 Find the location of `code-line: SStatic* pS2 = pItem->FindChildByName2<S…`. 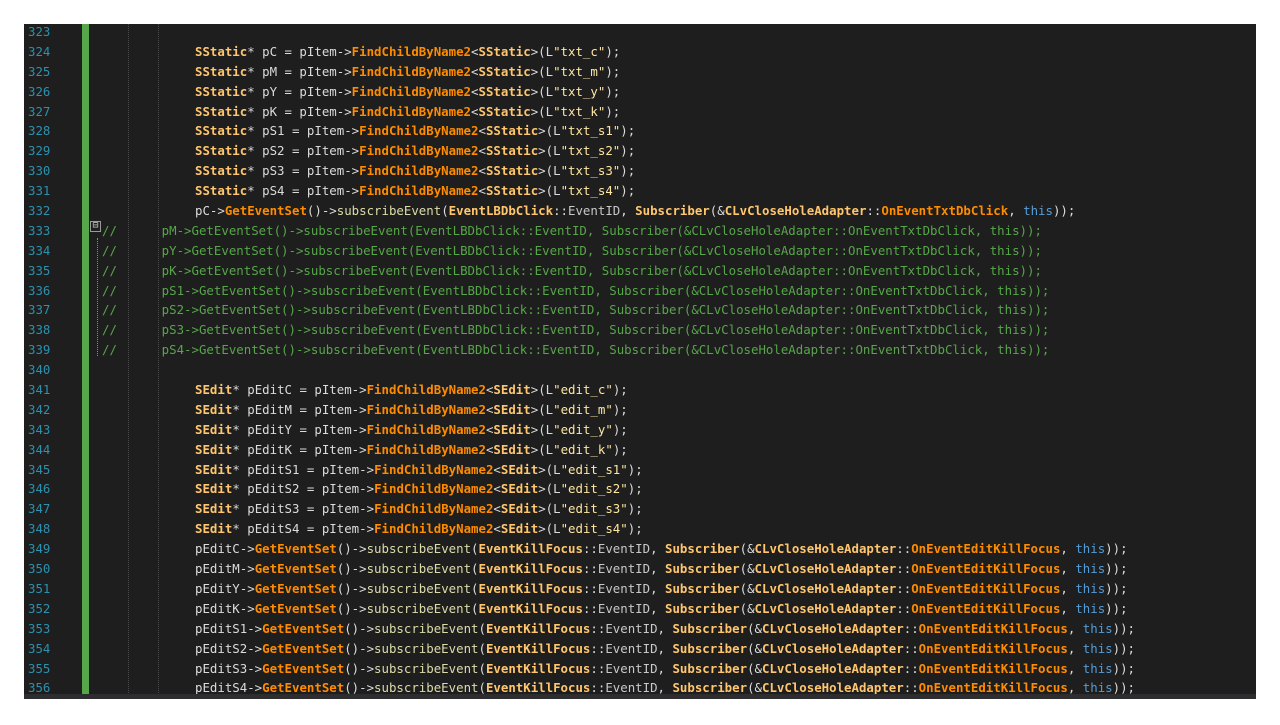

code-line: SStatic* pS2 = pItem->FindChildByName2<S… is located at coordinates (679, 151).